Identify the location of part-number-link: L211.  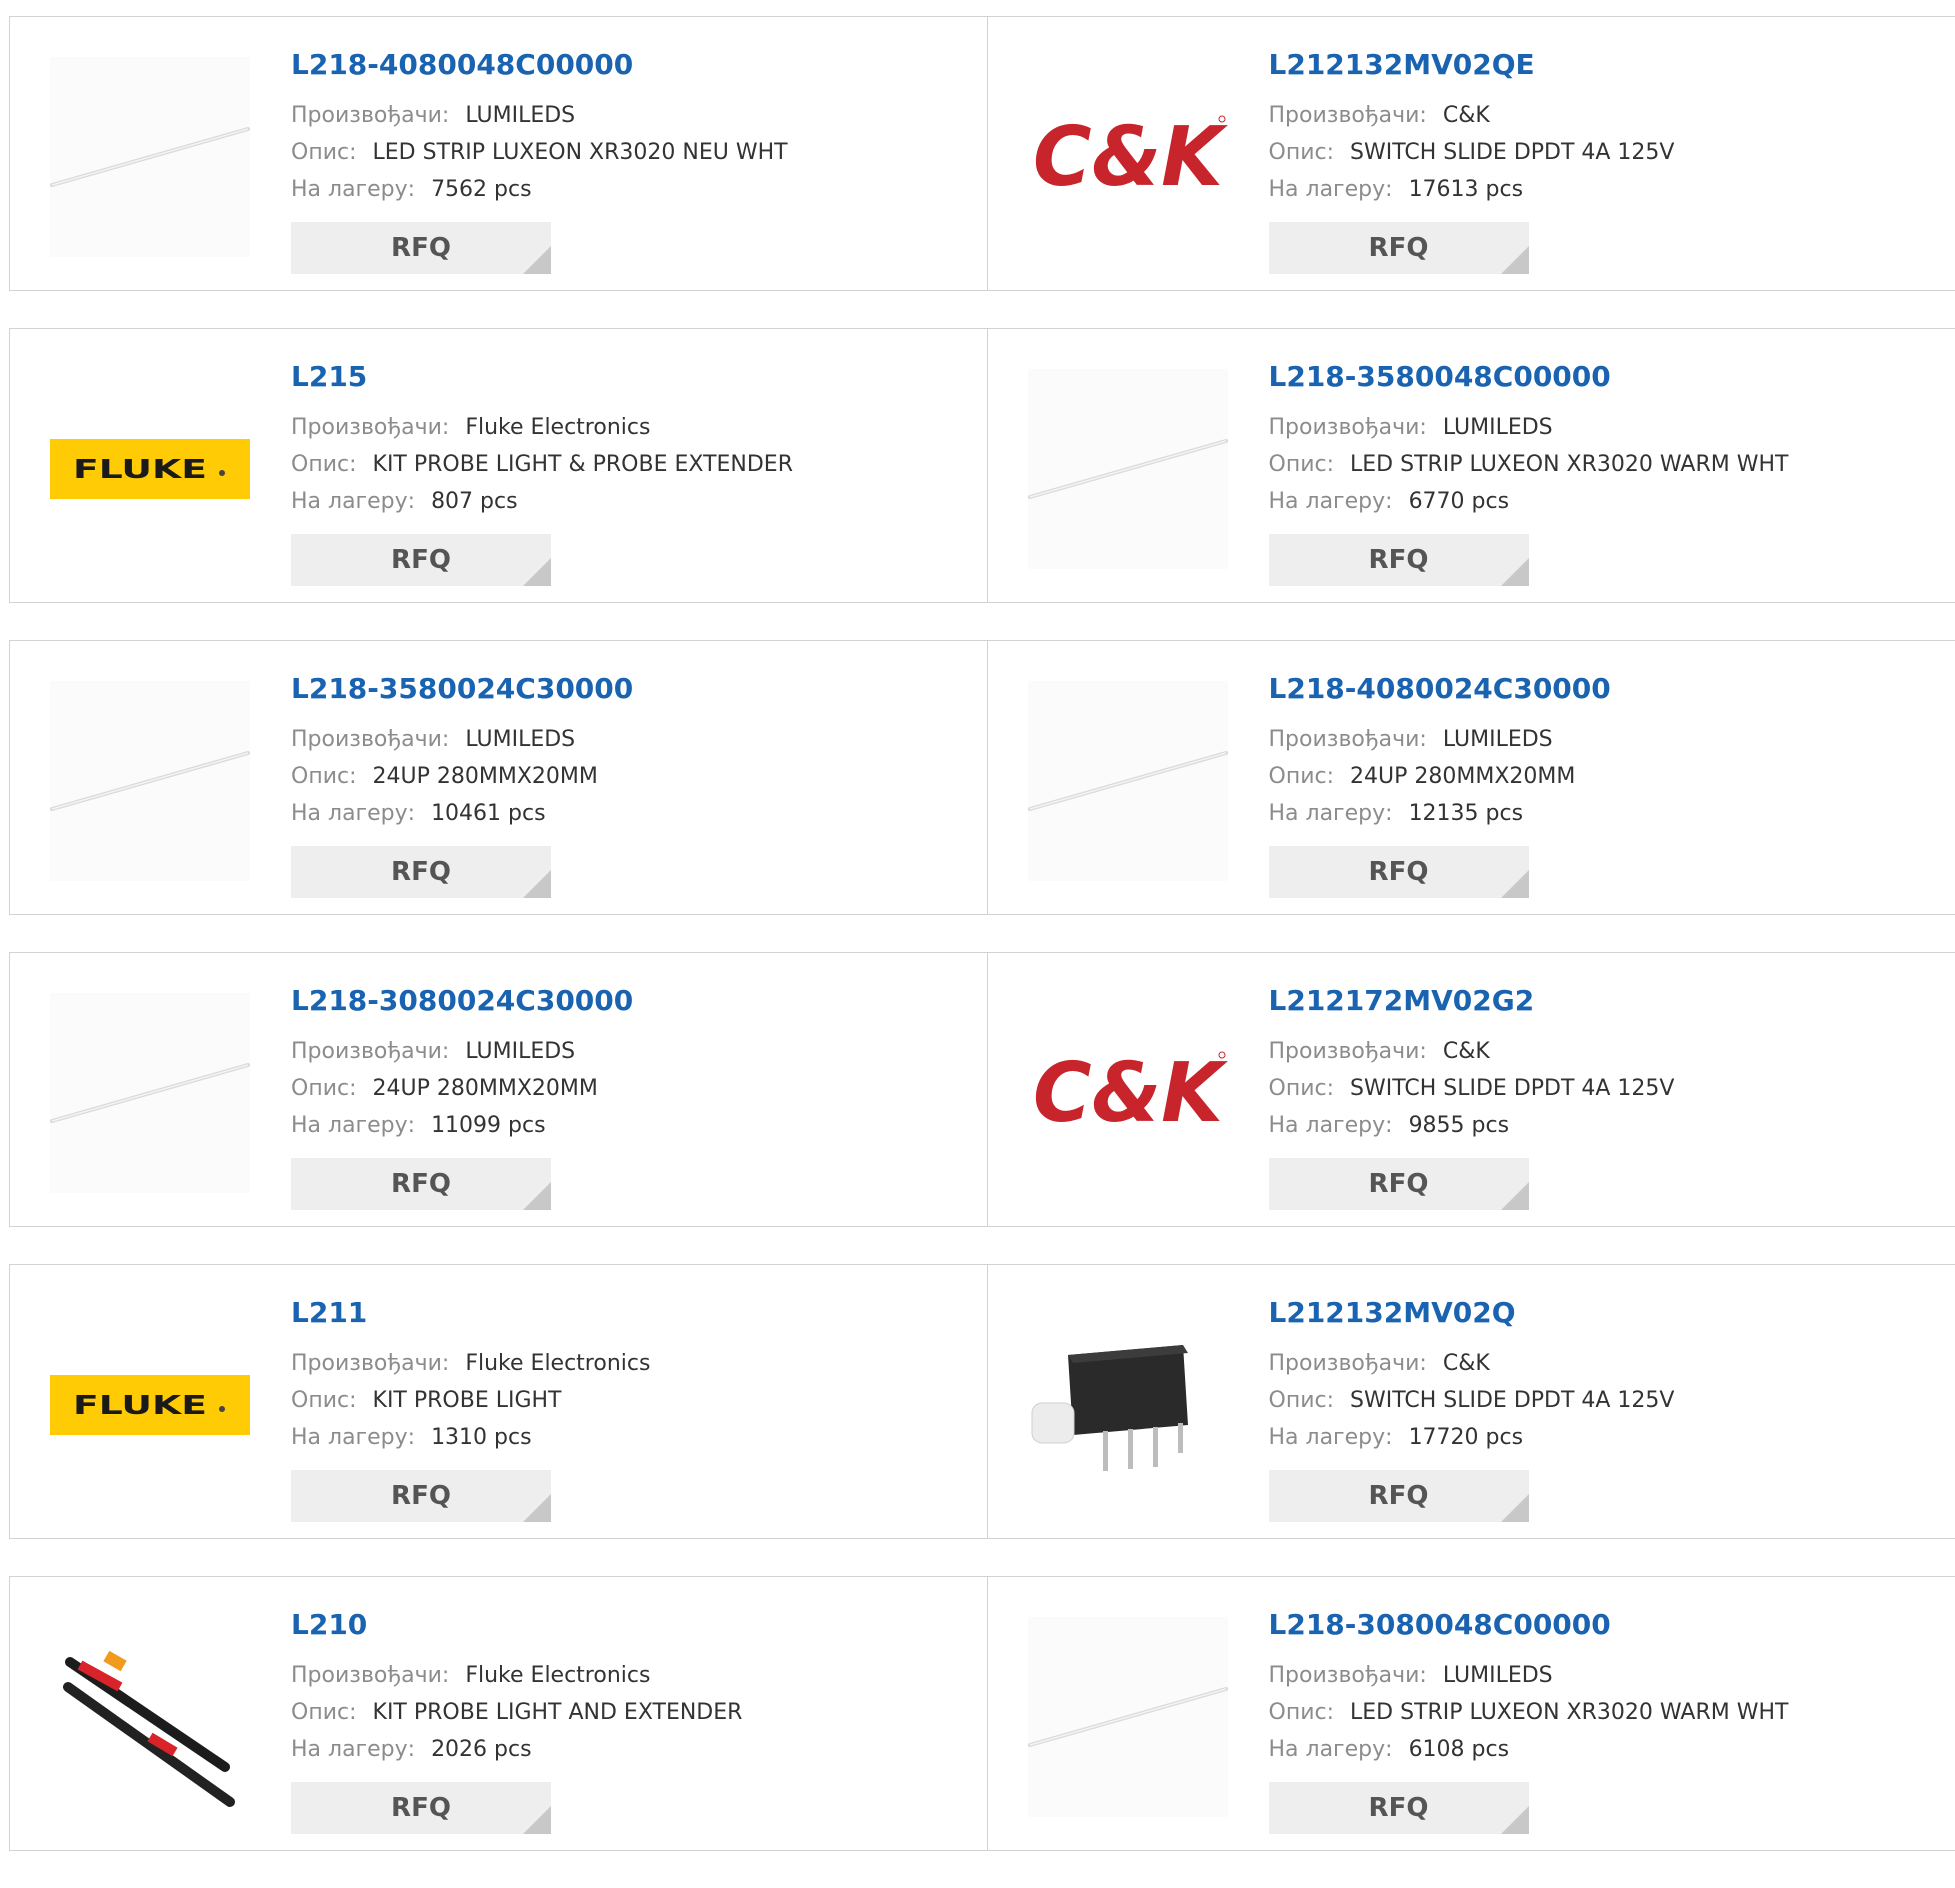
(470, 1313).